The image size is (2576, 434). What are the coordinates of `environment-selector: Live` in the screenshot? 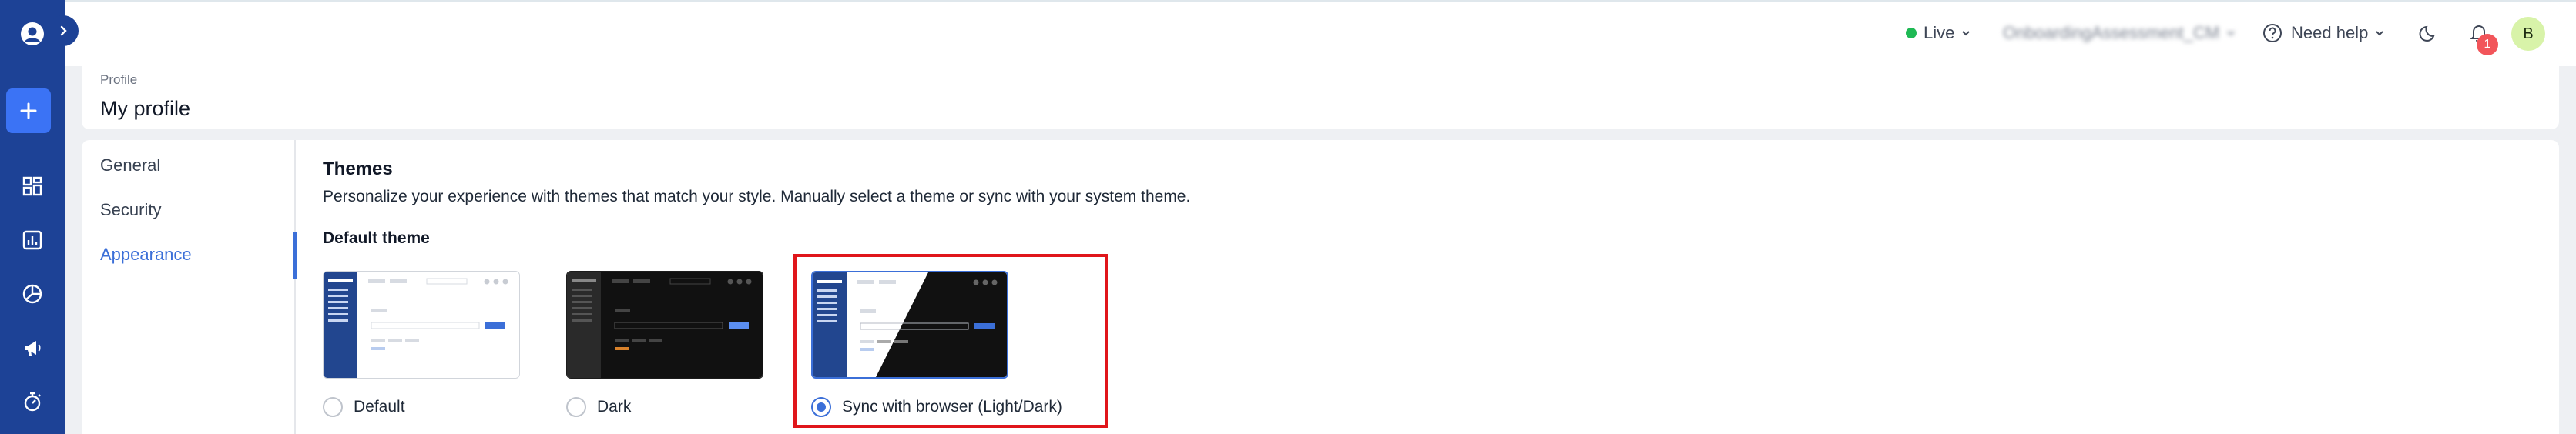 It's located at (1938, 33).